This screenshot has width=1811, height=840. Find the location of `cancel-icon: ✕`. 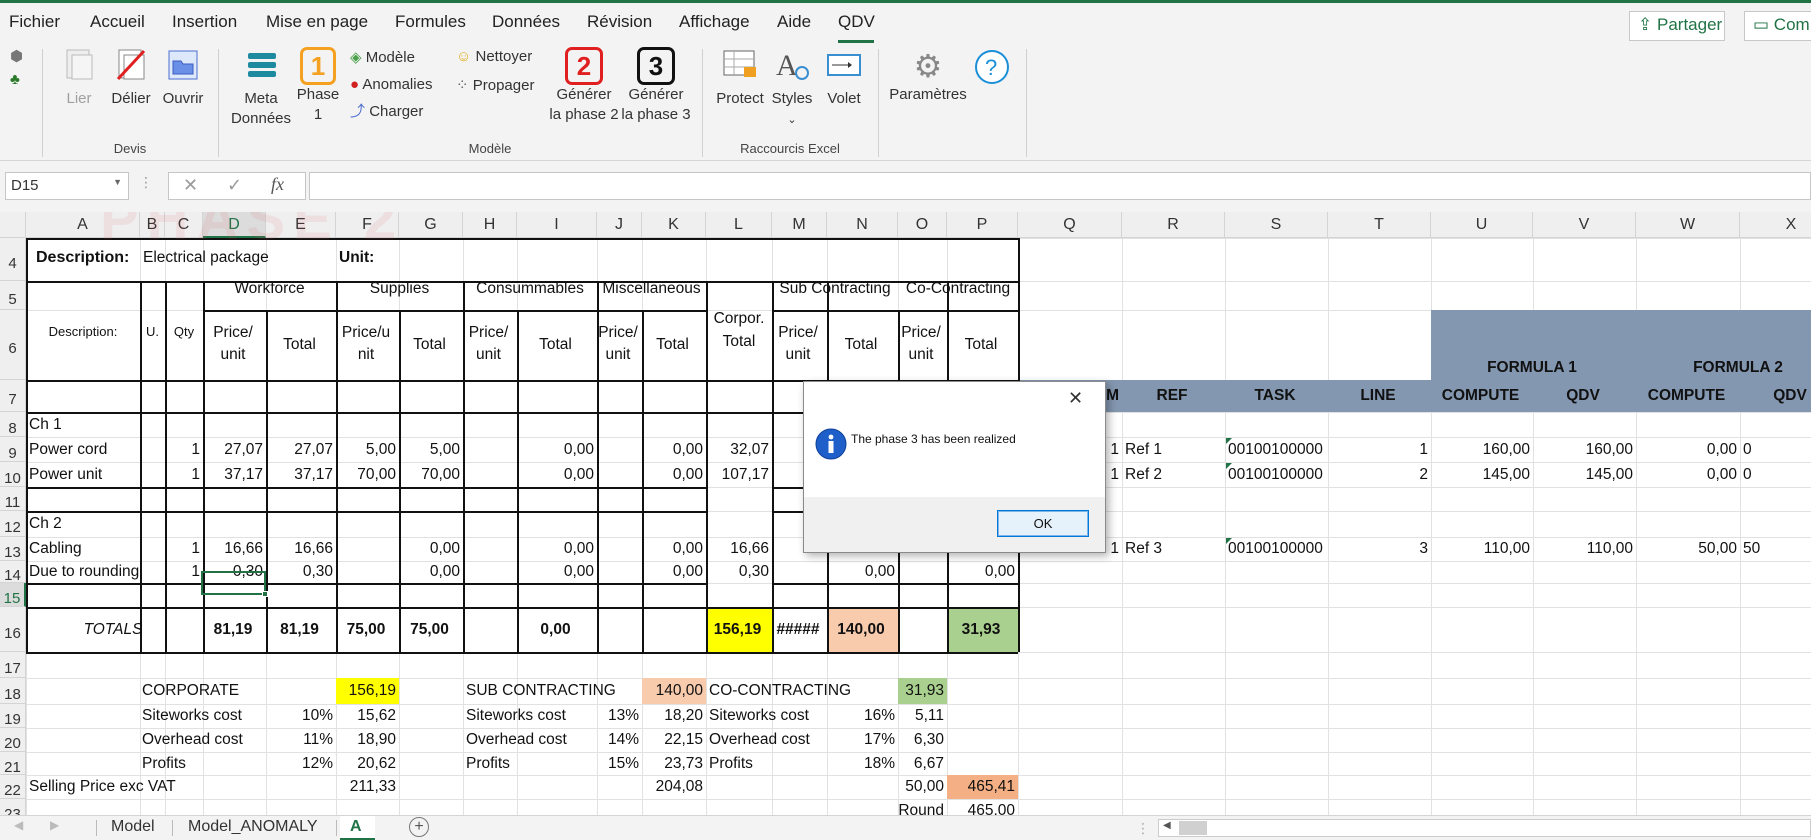

cancel-icon: ✕ is located at coordinates (190, 185).